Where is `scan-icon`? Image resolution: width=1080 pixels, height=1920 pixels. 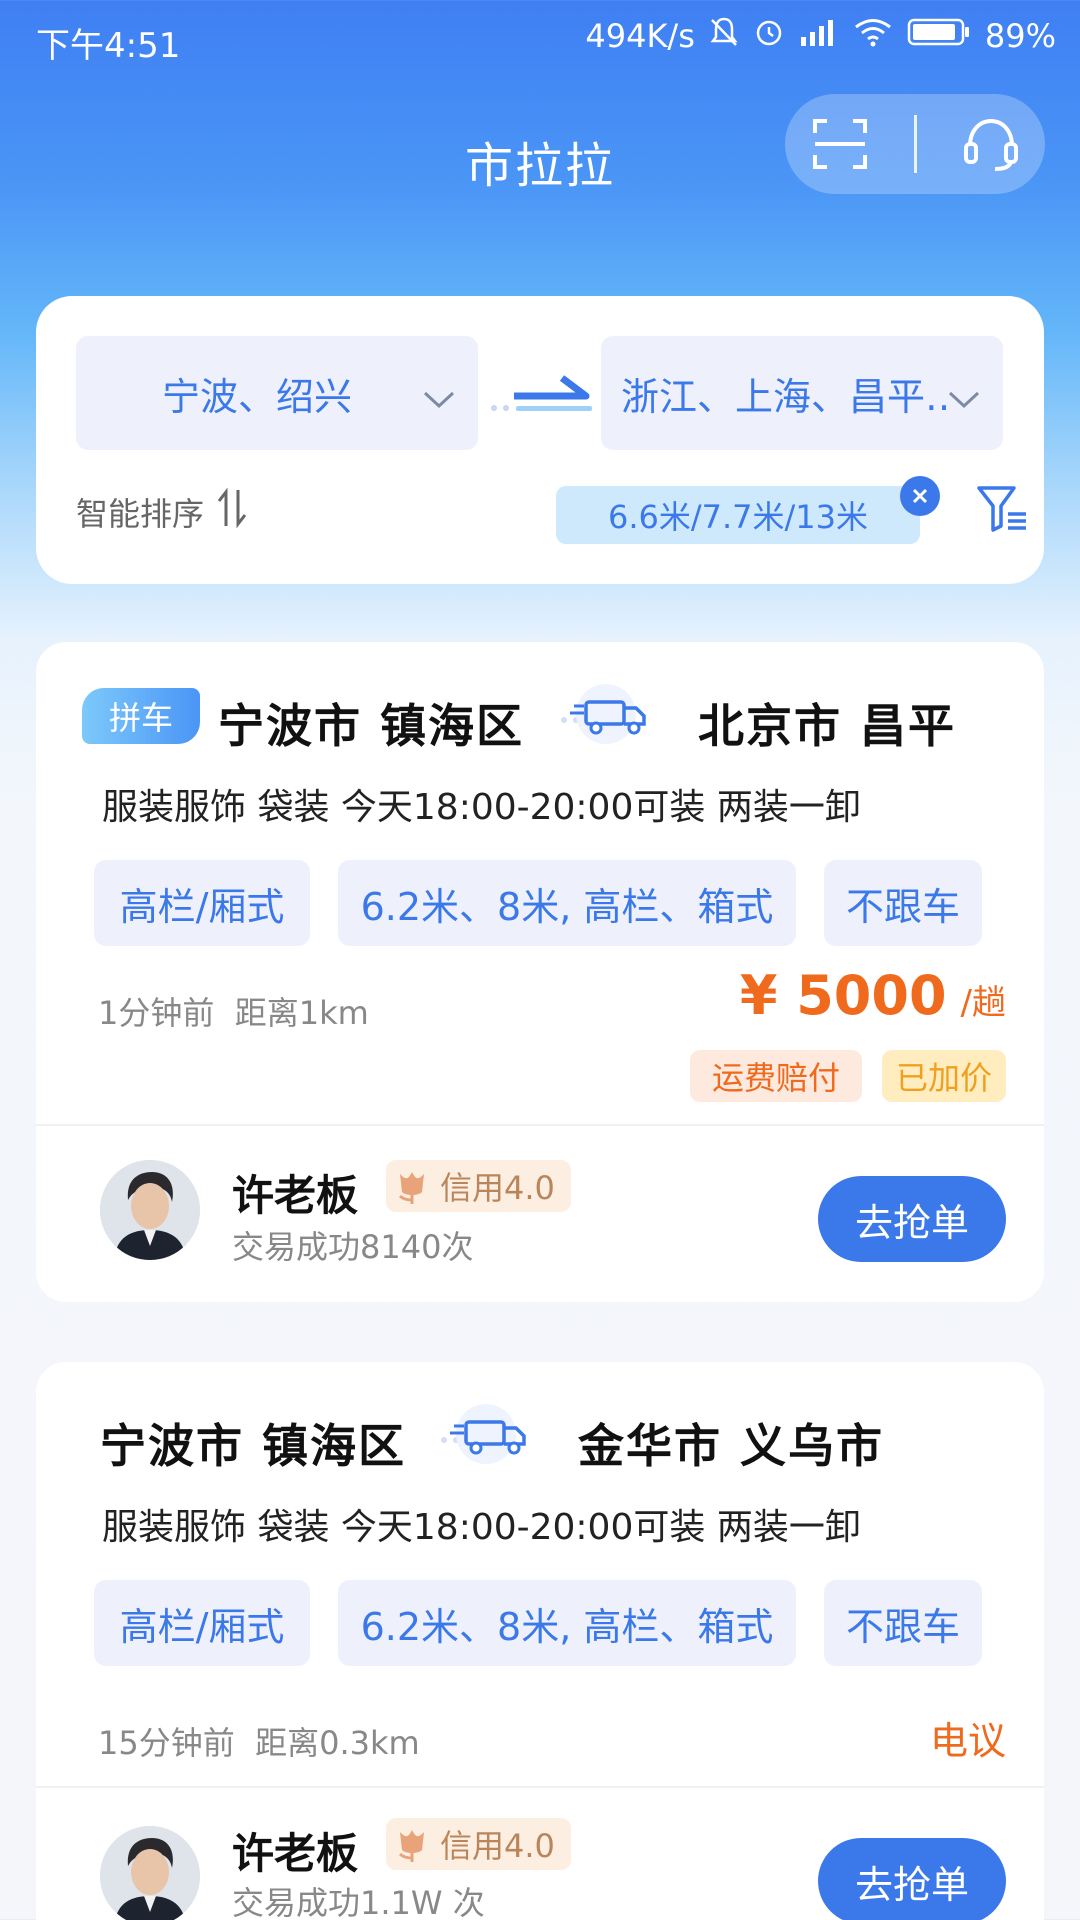 scan-icon is located at coordinates (840, 144).